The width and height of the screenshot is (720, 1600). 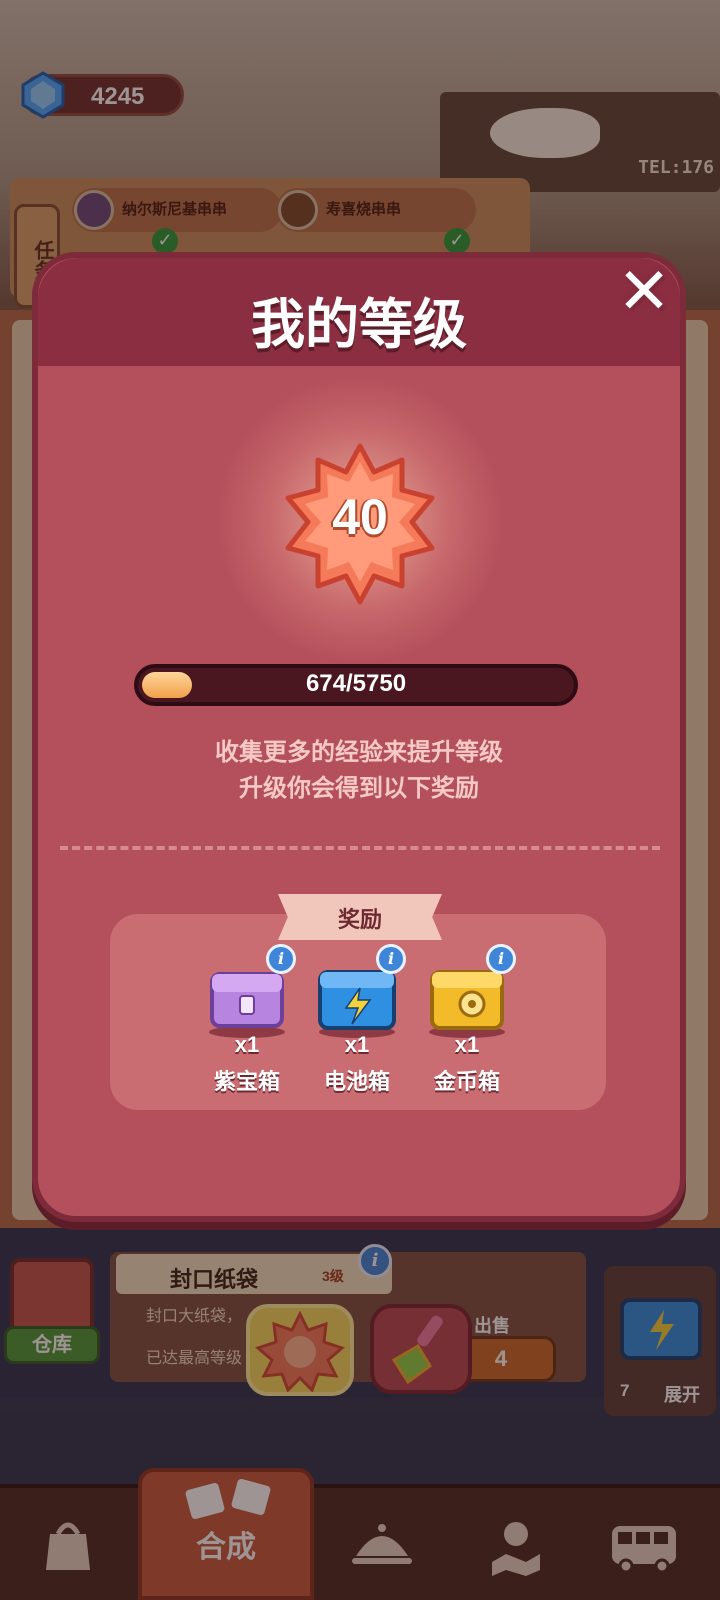 What do you see at coordinates (359, 752) in the screenshot?
I see `hint-text-line1: 收集更多的经验来提升等级` at bounding box center [359, 752].